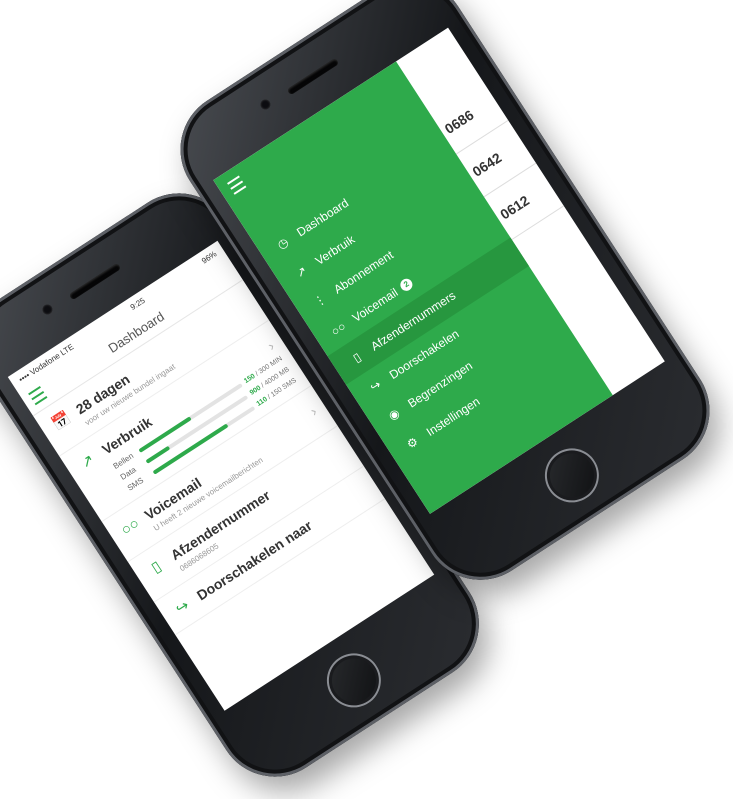 The height and width of the screenshot is (799, 733). I want to click on limit-icon: ◉, so click(394, 414).